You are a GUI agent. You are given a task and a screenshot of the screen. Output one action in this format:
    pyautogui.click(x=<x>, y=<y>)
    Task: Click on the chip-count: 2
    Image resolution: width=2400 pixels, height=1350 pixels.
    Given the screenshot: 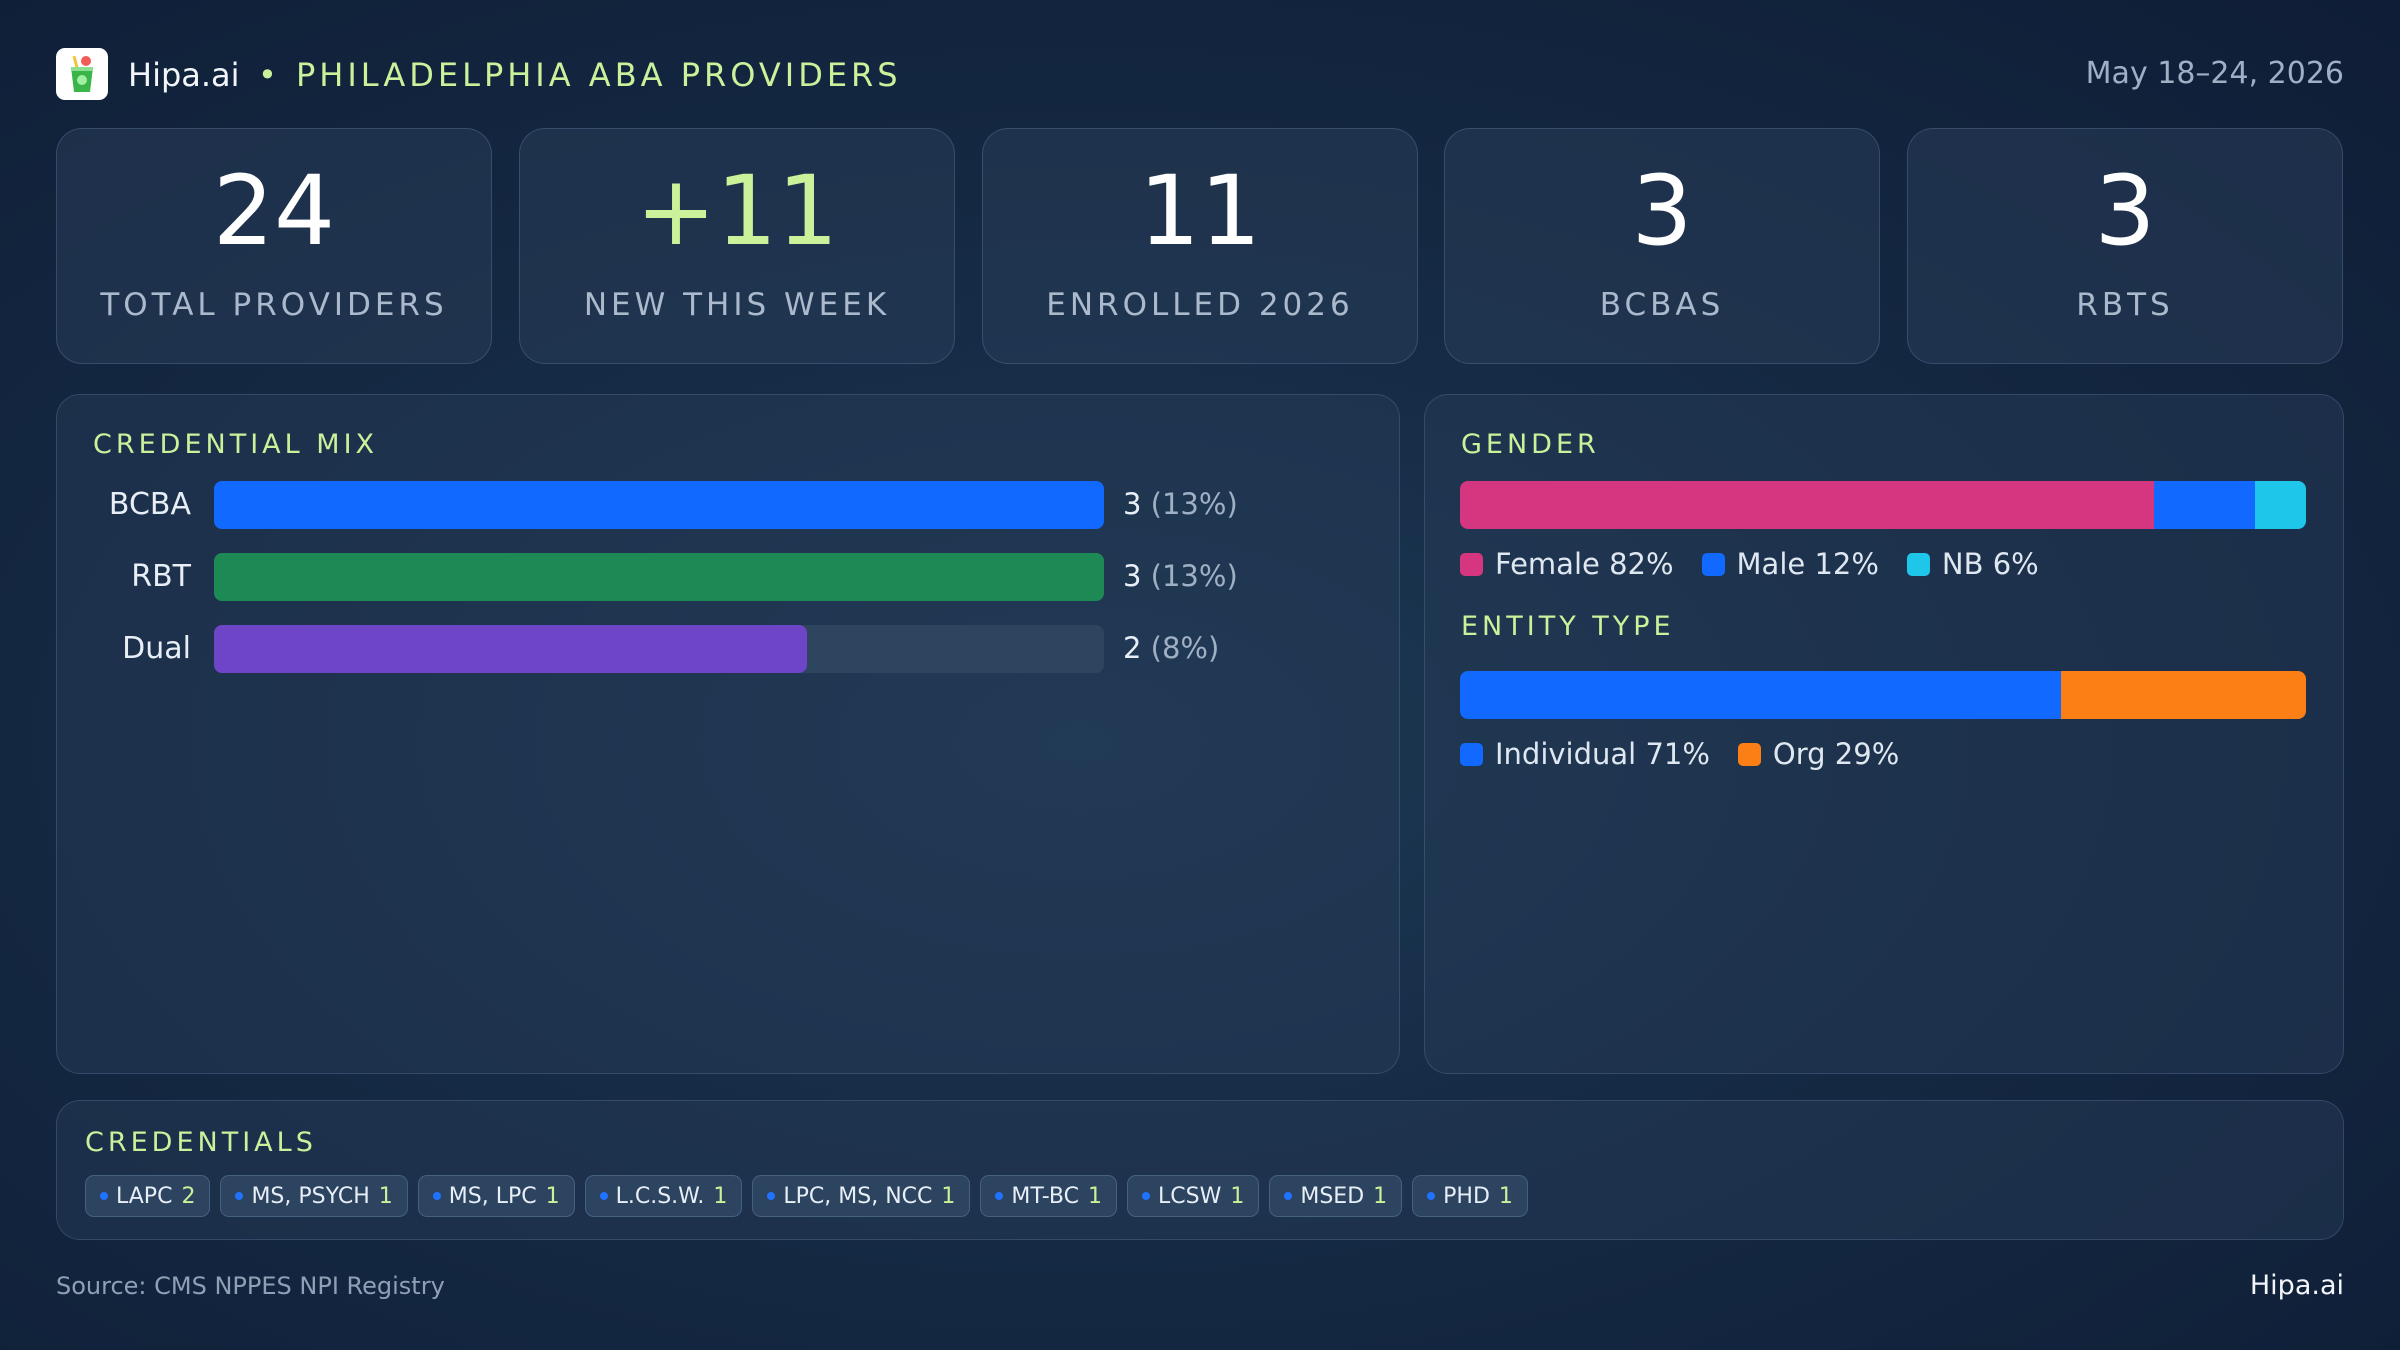 What is the action you would take?
    pyautogui.click(x=188, y=1196)
    